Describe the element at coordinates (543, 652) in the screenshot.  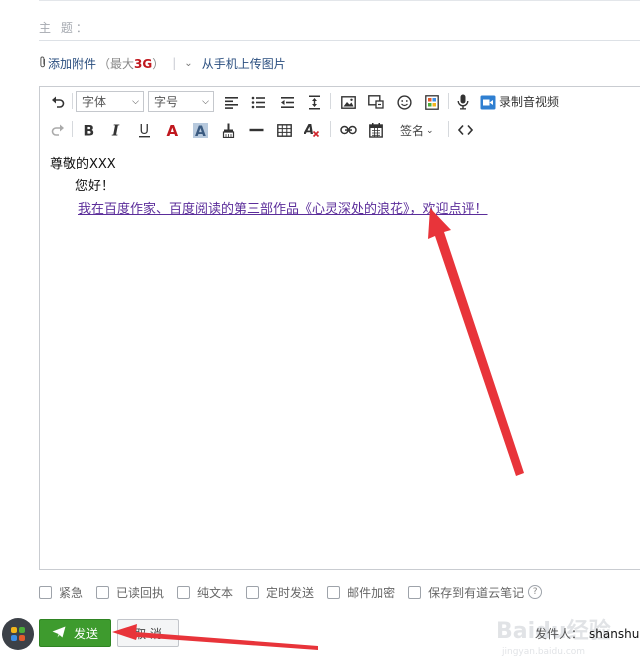
I see `watermark-subtext: jingyan.baidu.com` at that location.